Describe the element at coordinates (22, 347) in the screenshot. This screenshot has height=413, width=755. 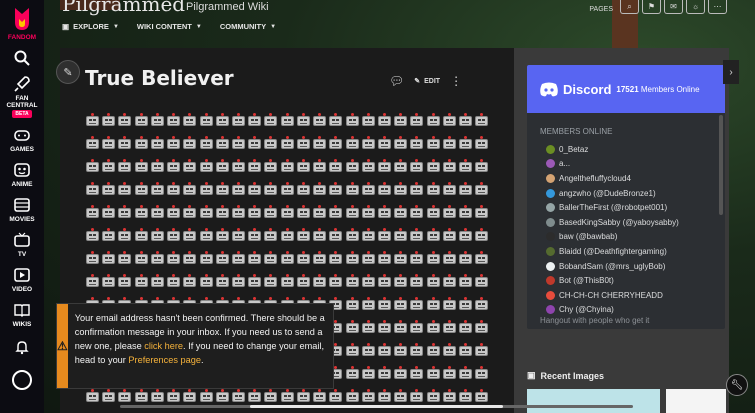
I see `notifications-button` at that location.